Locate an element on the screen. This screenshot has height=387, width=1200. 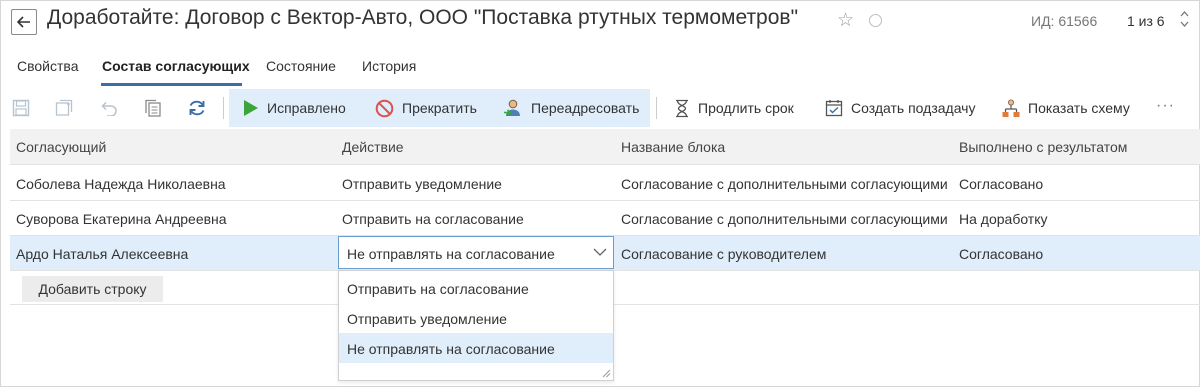
back-button is located at coordinates (24, 22).